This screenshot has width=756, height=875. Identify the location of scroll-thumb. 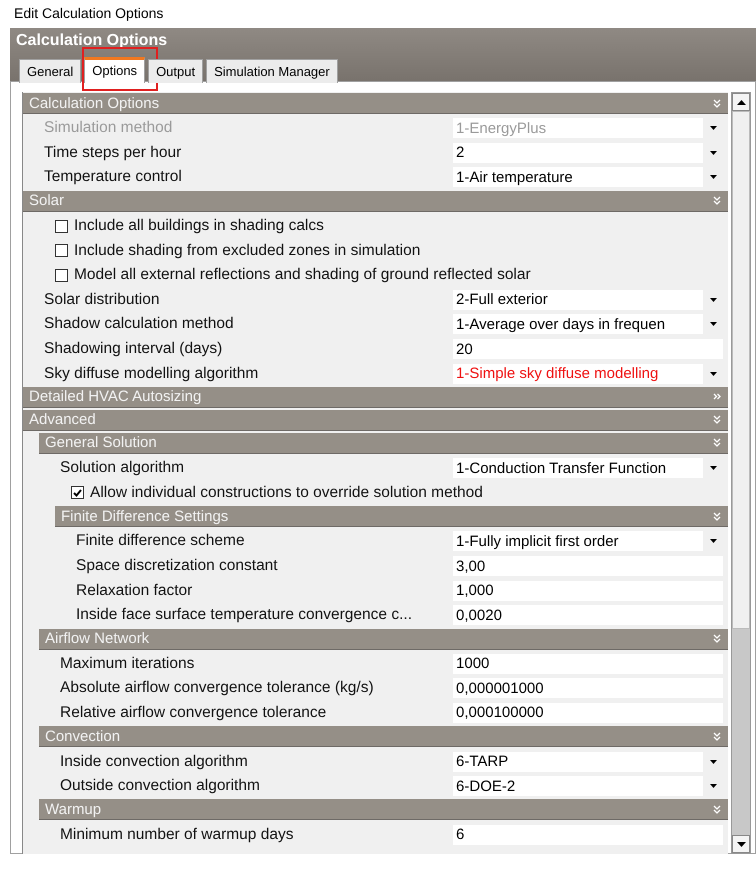
(741, 370).